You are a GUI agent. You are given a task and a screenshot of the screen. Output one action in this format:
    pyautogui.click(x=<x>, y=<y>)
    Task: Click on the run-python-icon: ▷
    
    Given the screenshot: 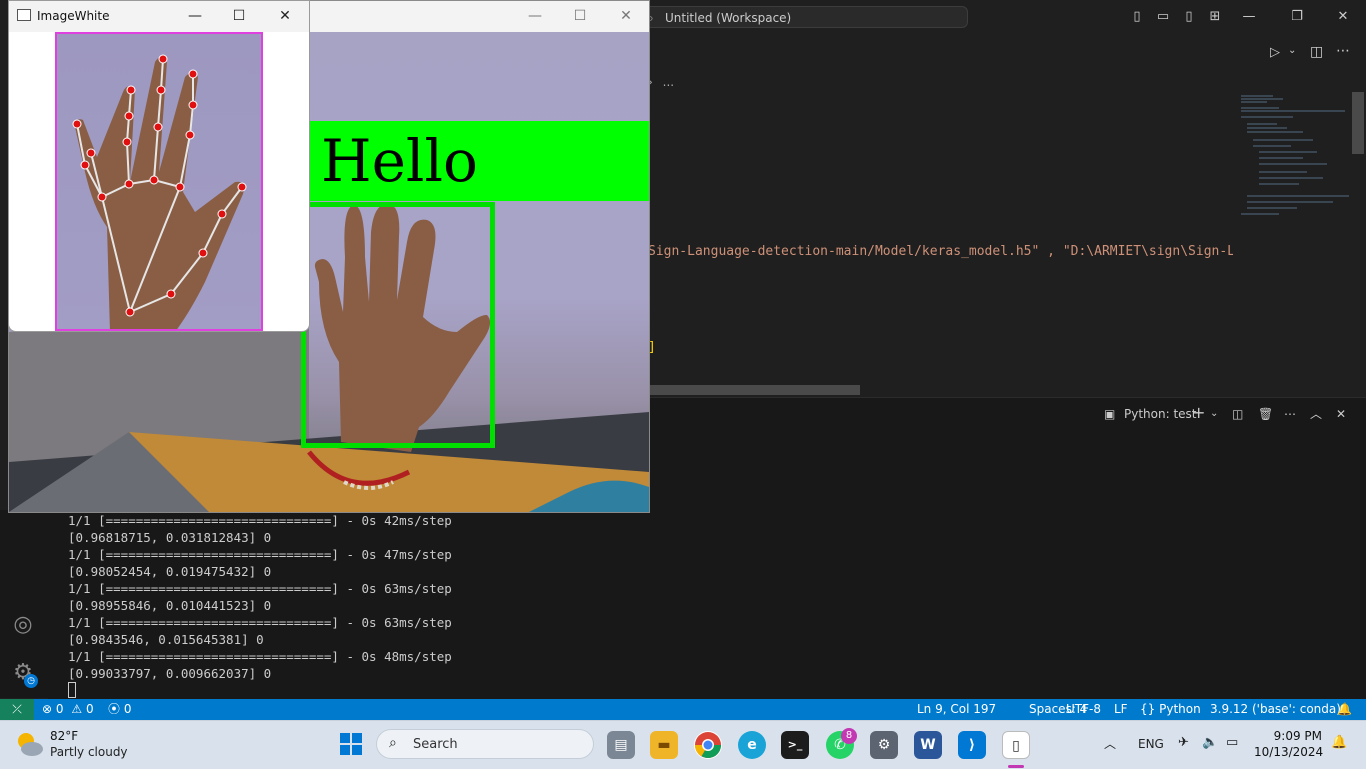 What is the action you would take?
    pyautogui.click(x=1275, y=52)
    